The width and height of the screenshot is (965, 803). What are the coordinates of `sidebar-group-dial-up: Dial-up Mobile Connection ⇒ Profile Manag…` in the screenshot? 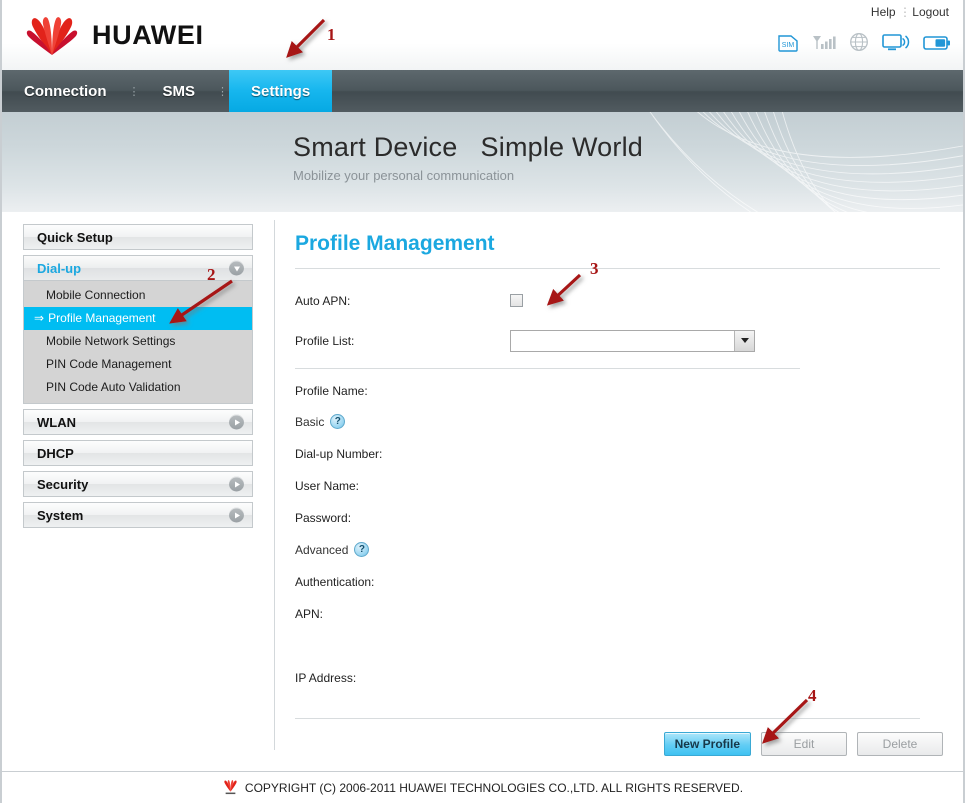 It's located at (138, 329).